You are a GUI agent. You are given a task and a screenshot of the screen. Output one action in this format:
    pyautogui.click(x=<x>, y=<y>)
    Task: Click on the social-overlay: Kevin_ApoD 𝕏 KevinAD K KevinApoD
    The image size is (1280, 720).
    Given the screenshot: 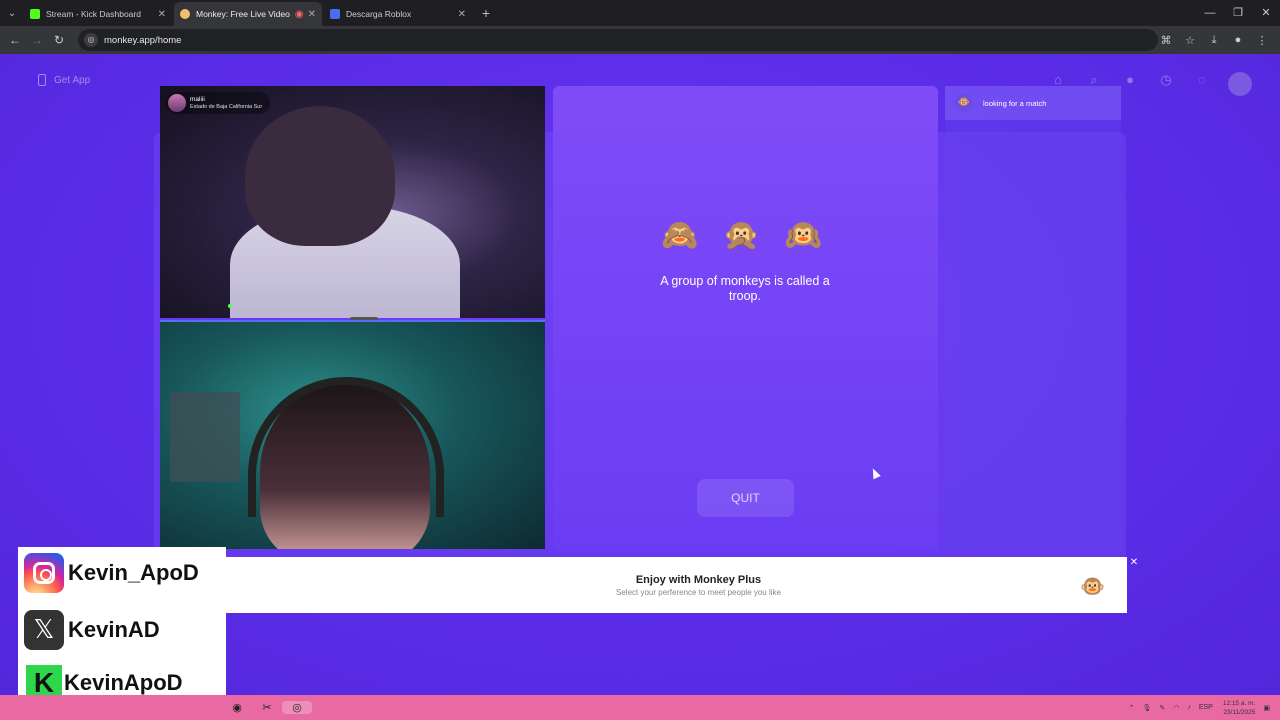 What is the action you would take?
    pyautogui.click(x=122, y=627)
    